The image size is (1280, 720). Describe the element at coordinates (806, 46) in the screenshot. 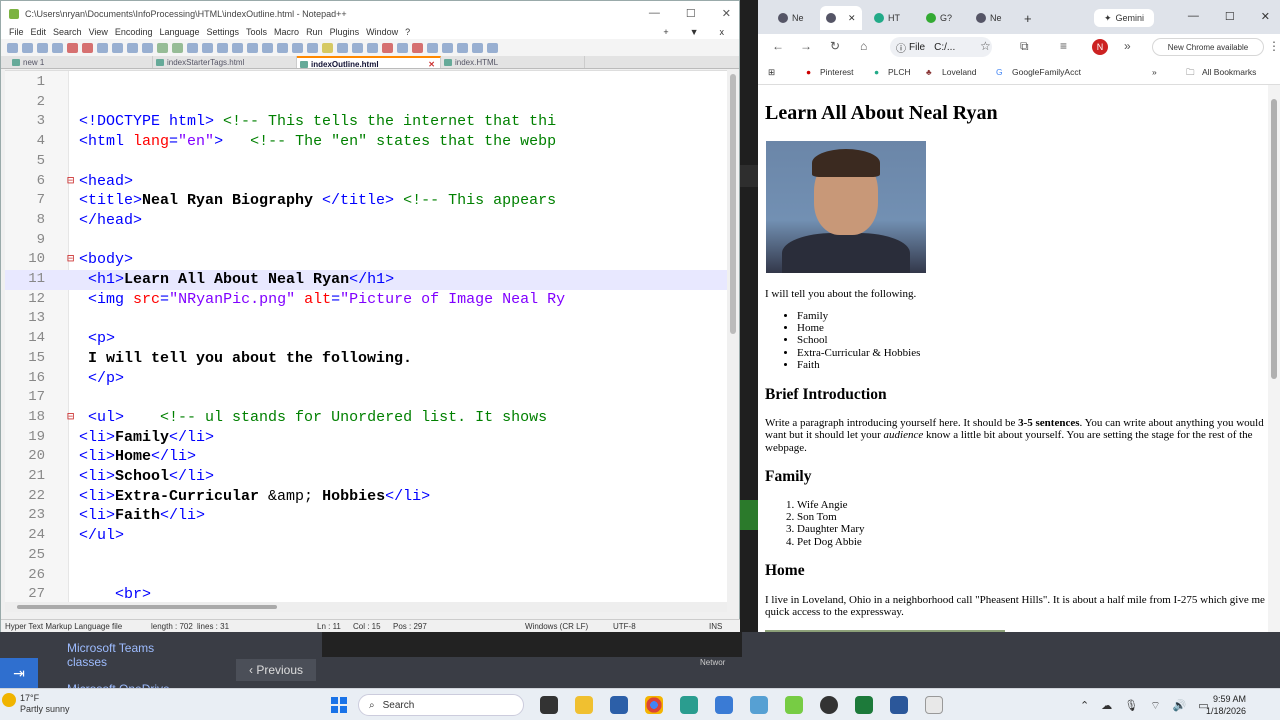

I see `forward-icon: →` at that location.